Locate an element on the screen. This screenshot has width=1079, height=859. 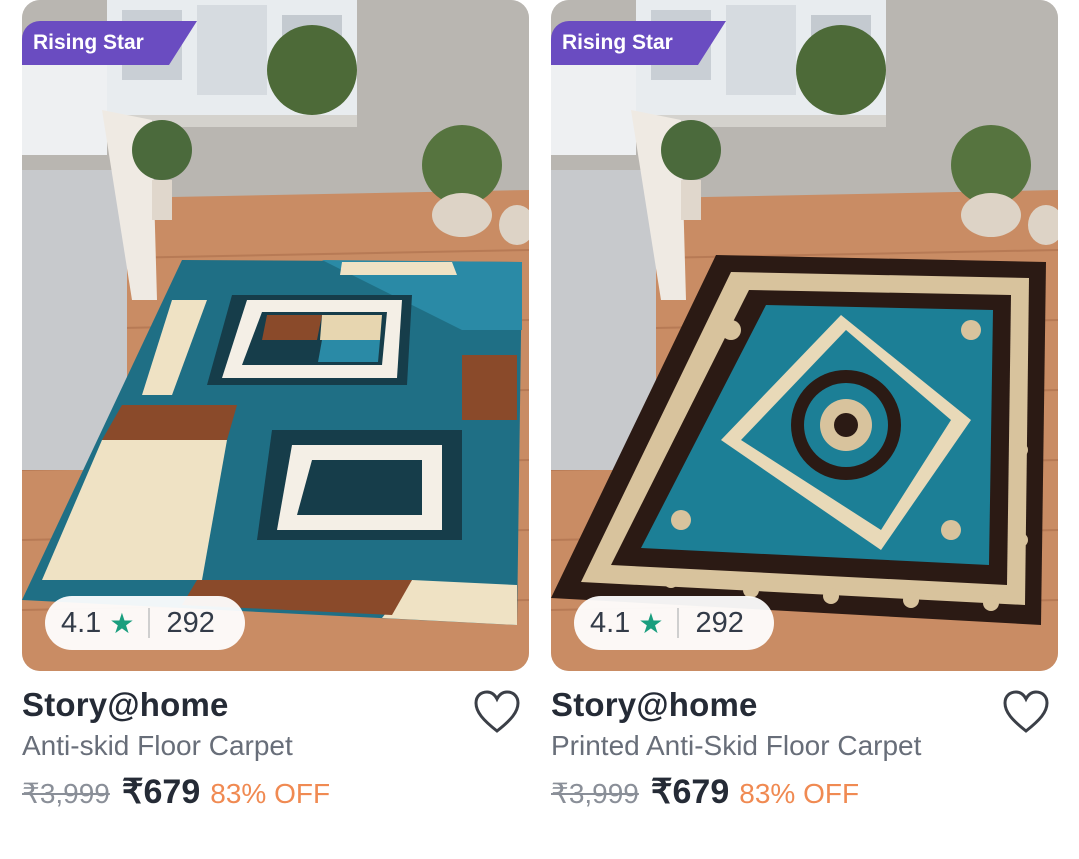
product-title: Anti-skid Floor Carpet is located at coordinates (157, 746).